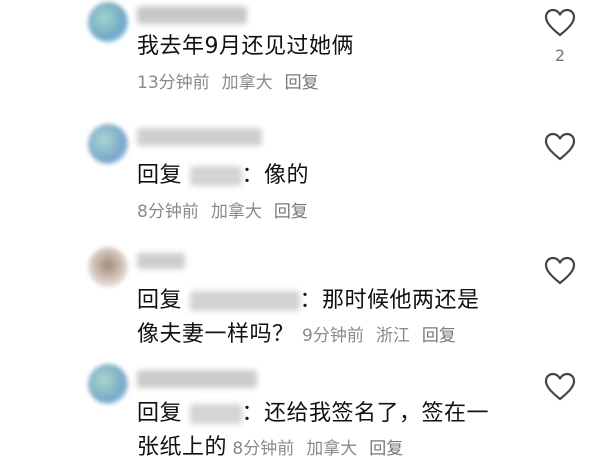 The height and width of the screenshot is (471, 600). I want to click on comment-text-line: 像夫妻一样吗？ 9分钟前 浙江 回复, so click(308, 335).